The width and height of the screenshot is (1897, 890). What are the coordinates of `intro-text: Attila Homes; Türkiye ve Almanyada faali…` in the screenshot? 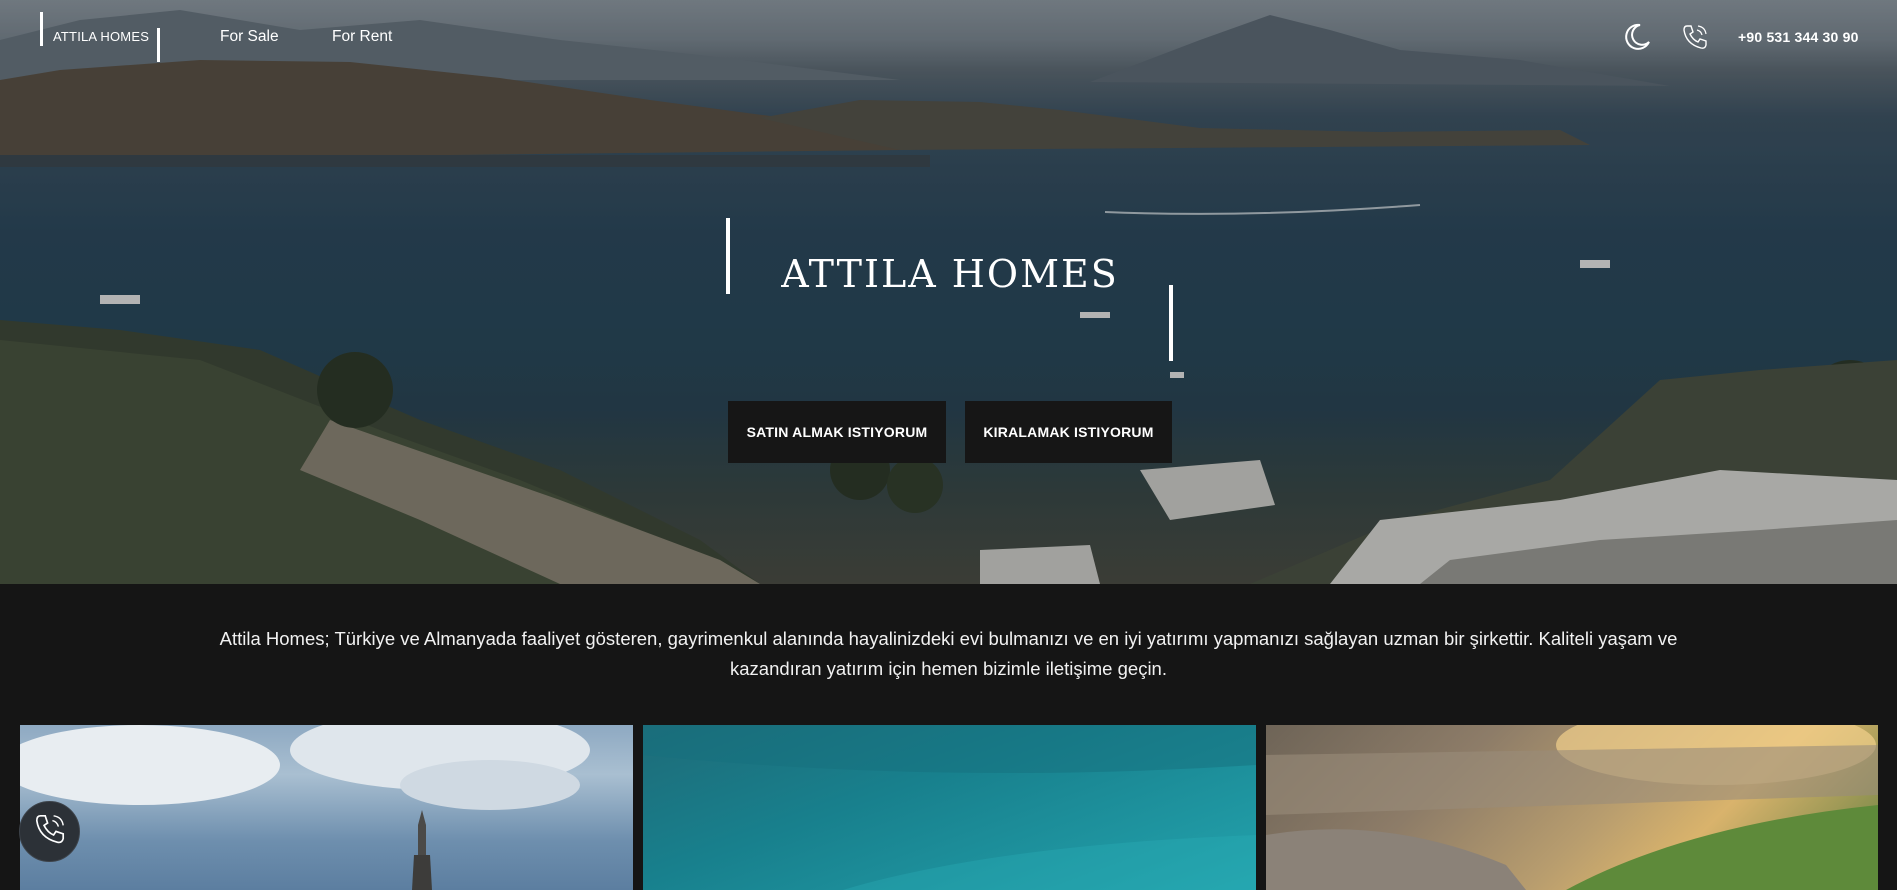 It's located at (948, 653).